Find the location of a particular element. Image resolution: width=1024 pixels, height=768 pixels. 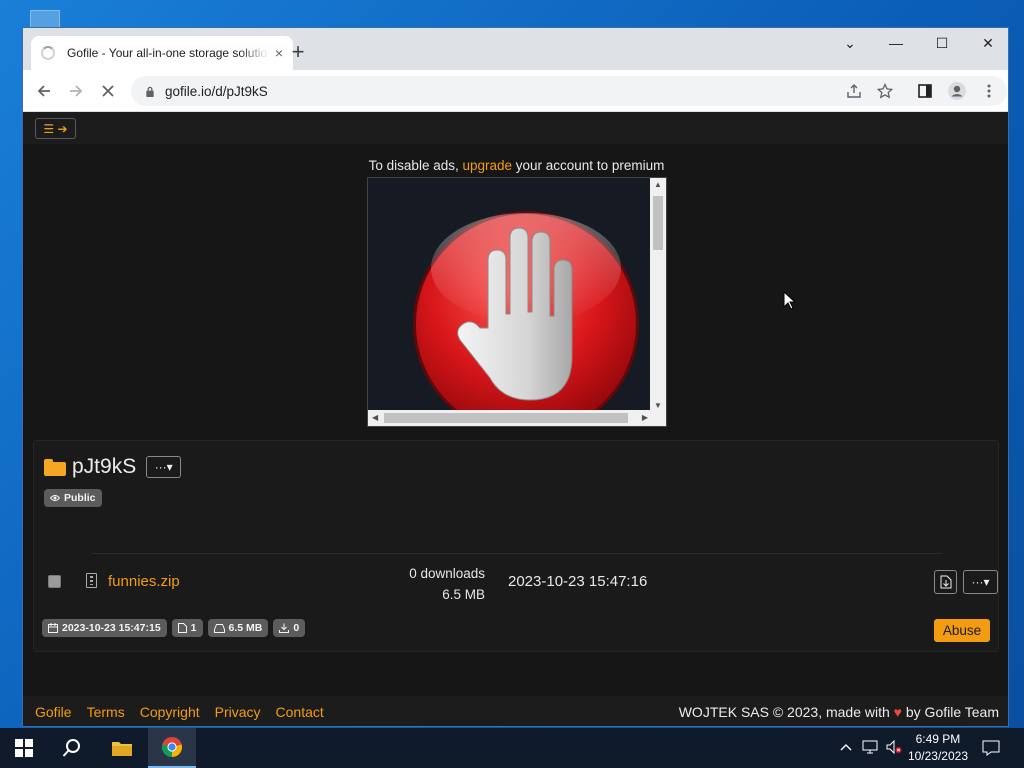

folder-options-button: ···▾ is located at coordinates (164, 467).